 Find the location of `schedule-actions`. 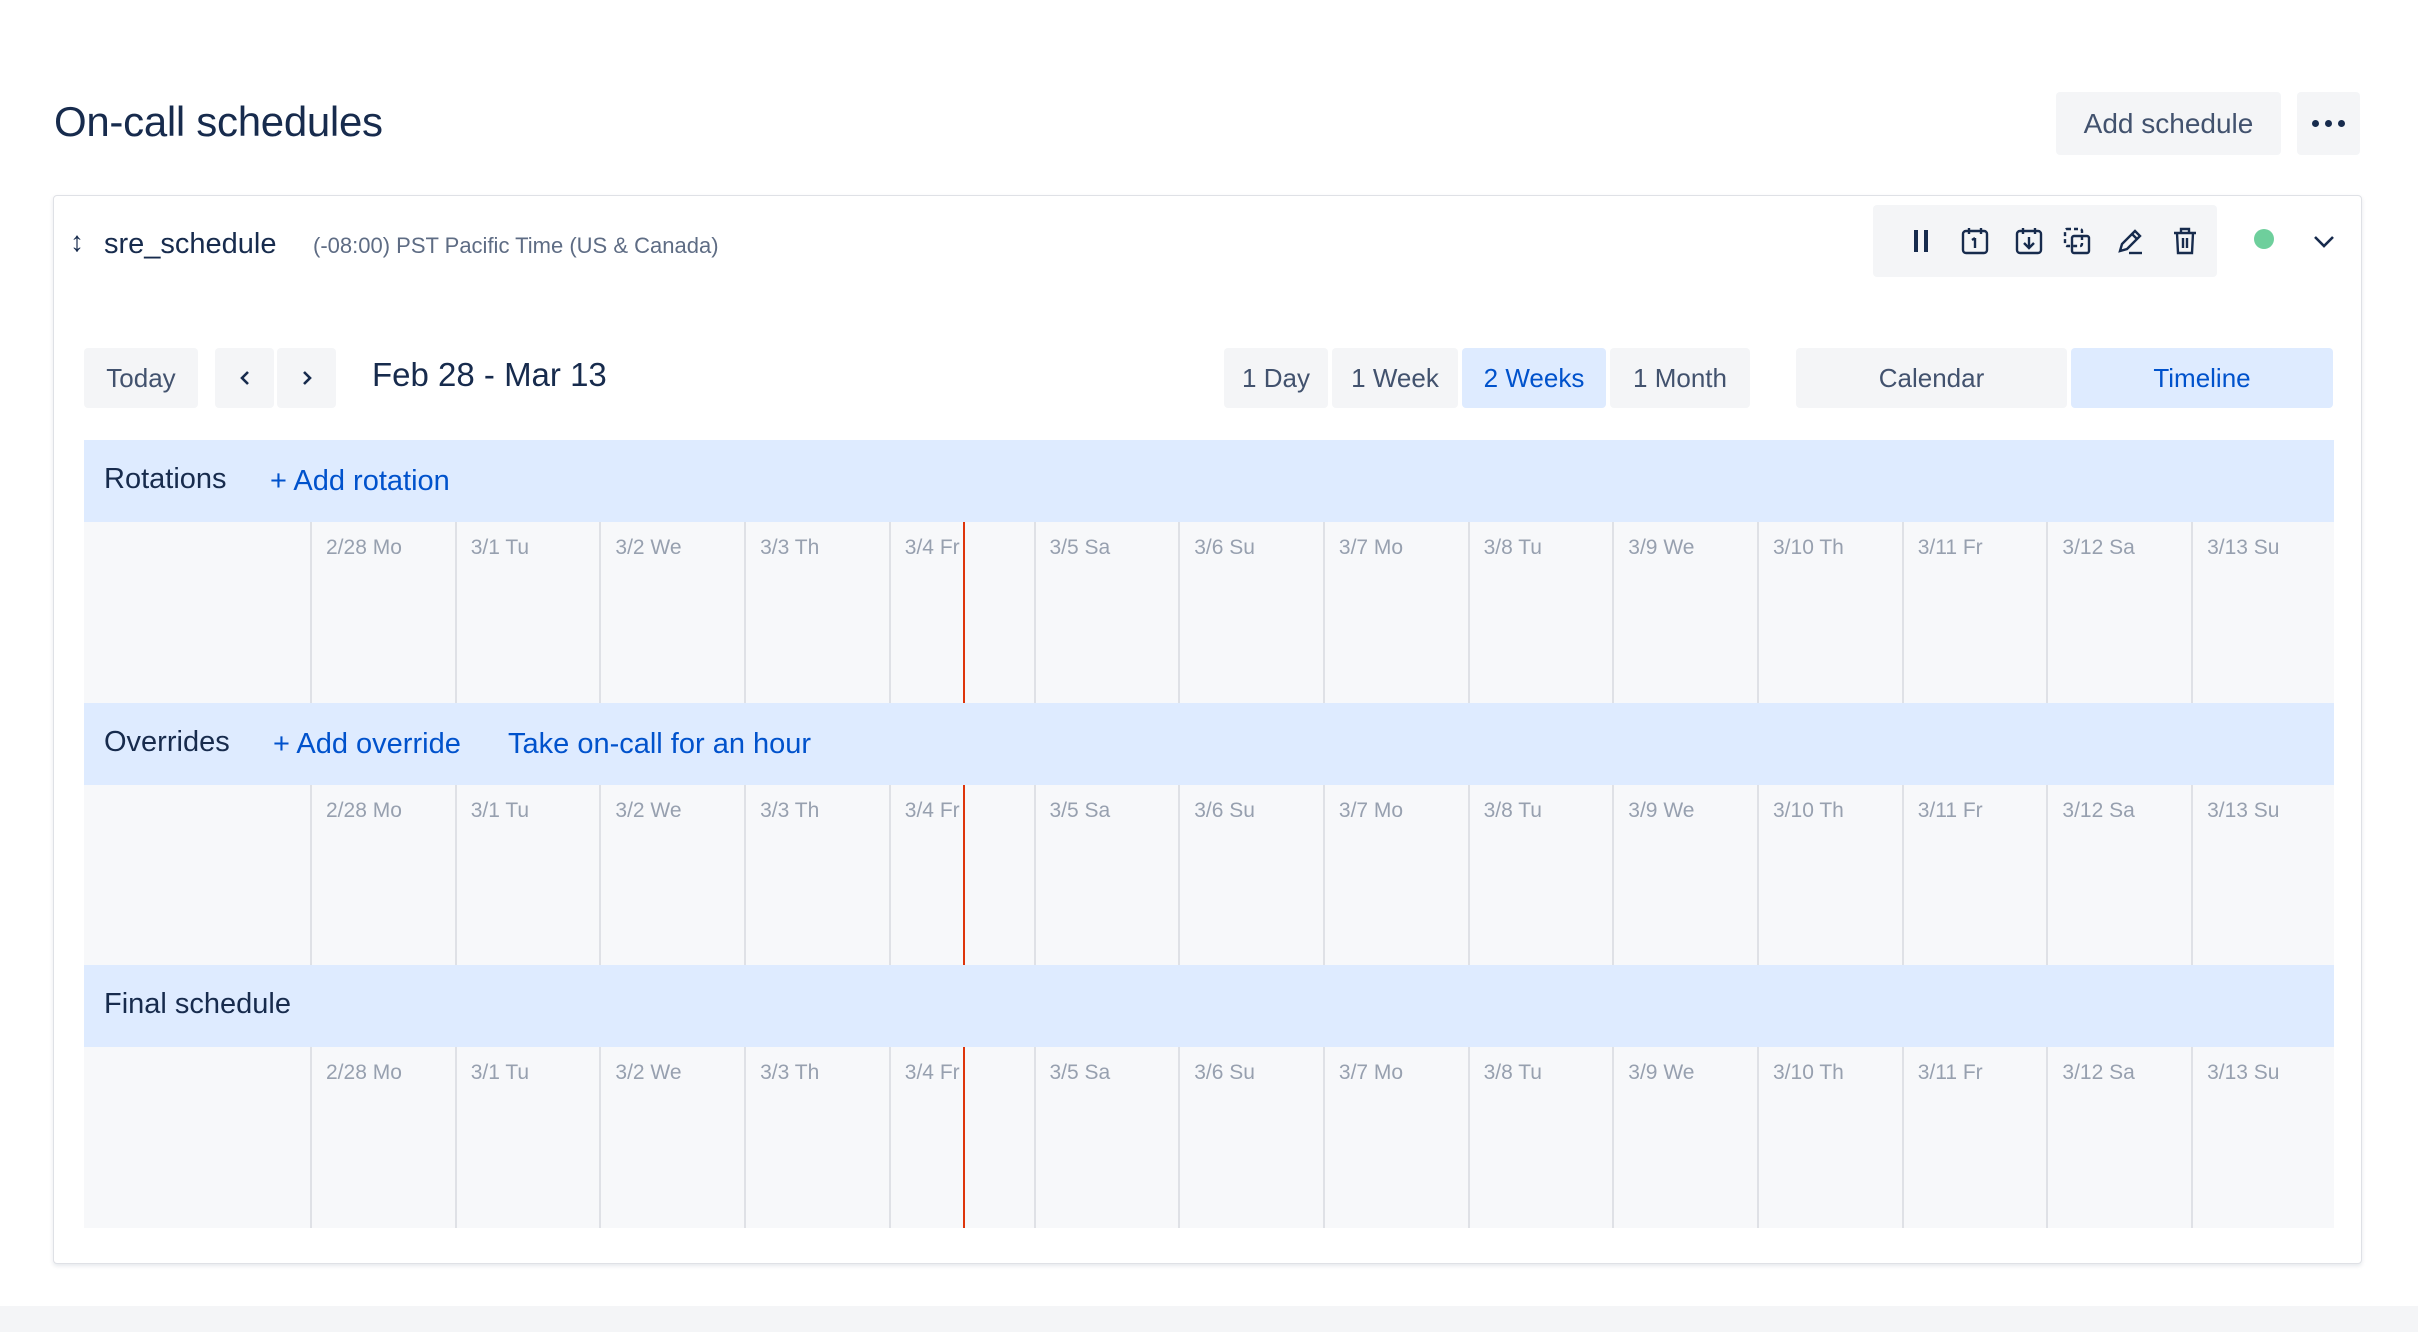

schedule-actions is located at coordinates (2045, 241).